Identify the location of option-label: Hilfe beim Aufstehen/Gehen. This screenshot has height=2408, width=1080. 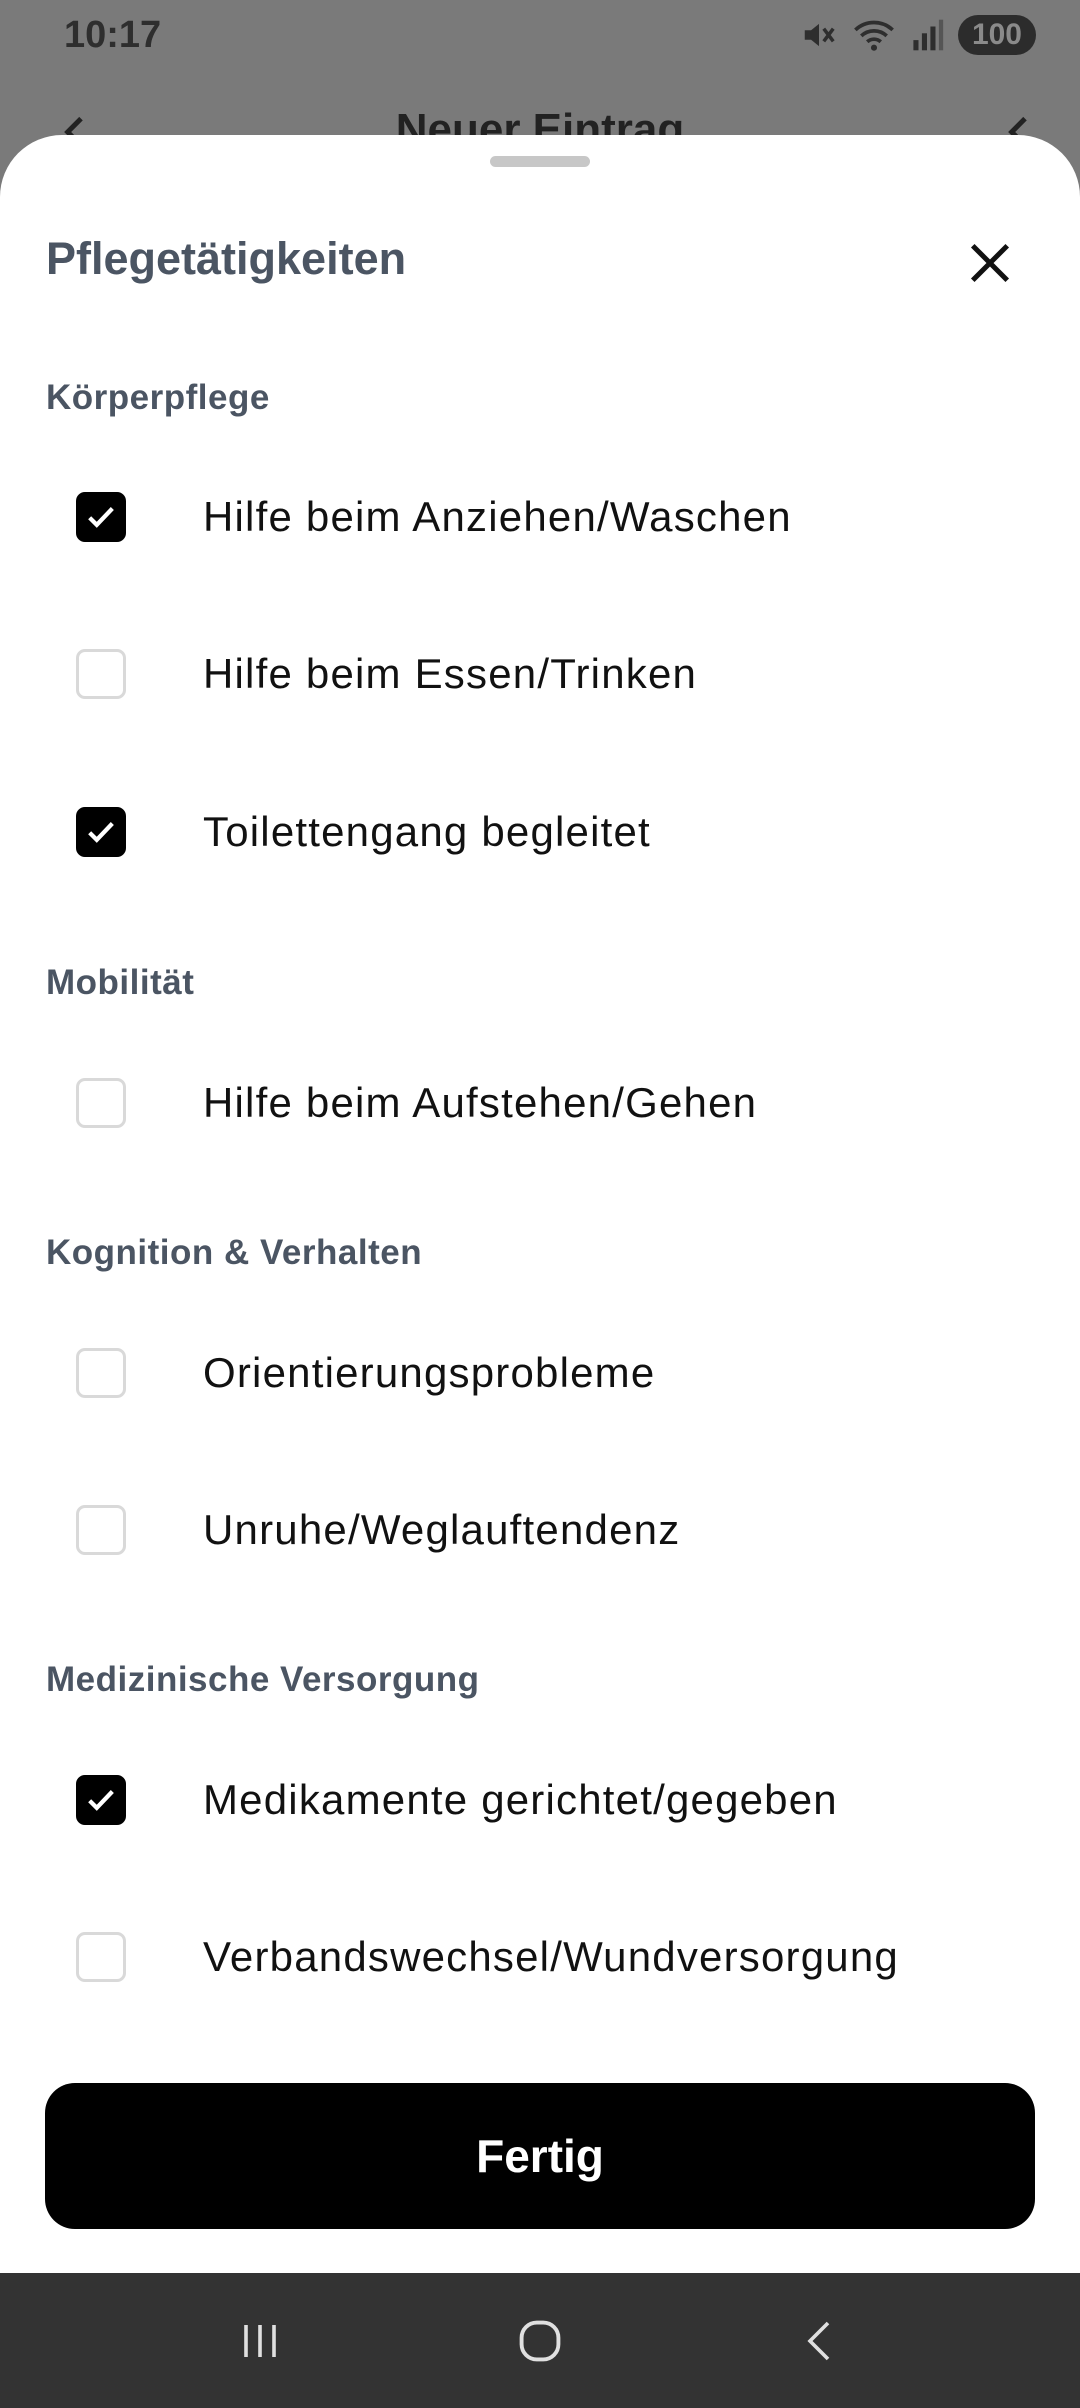
(480, 1102).